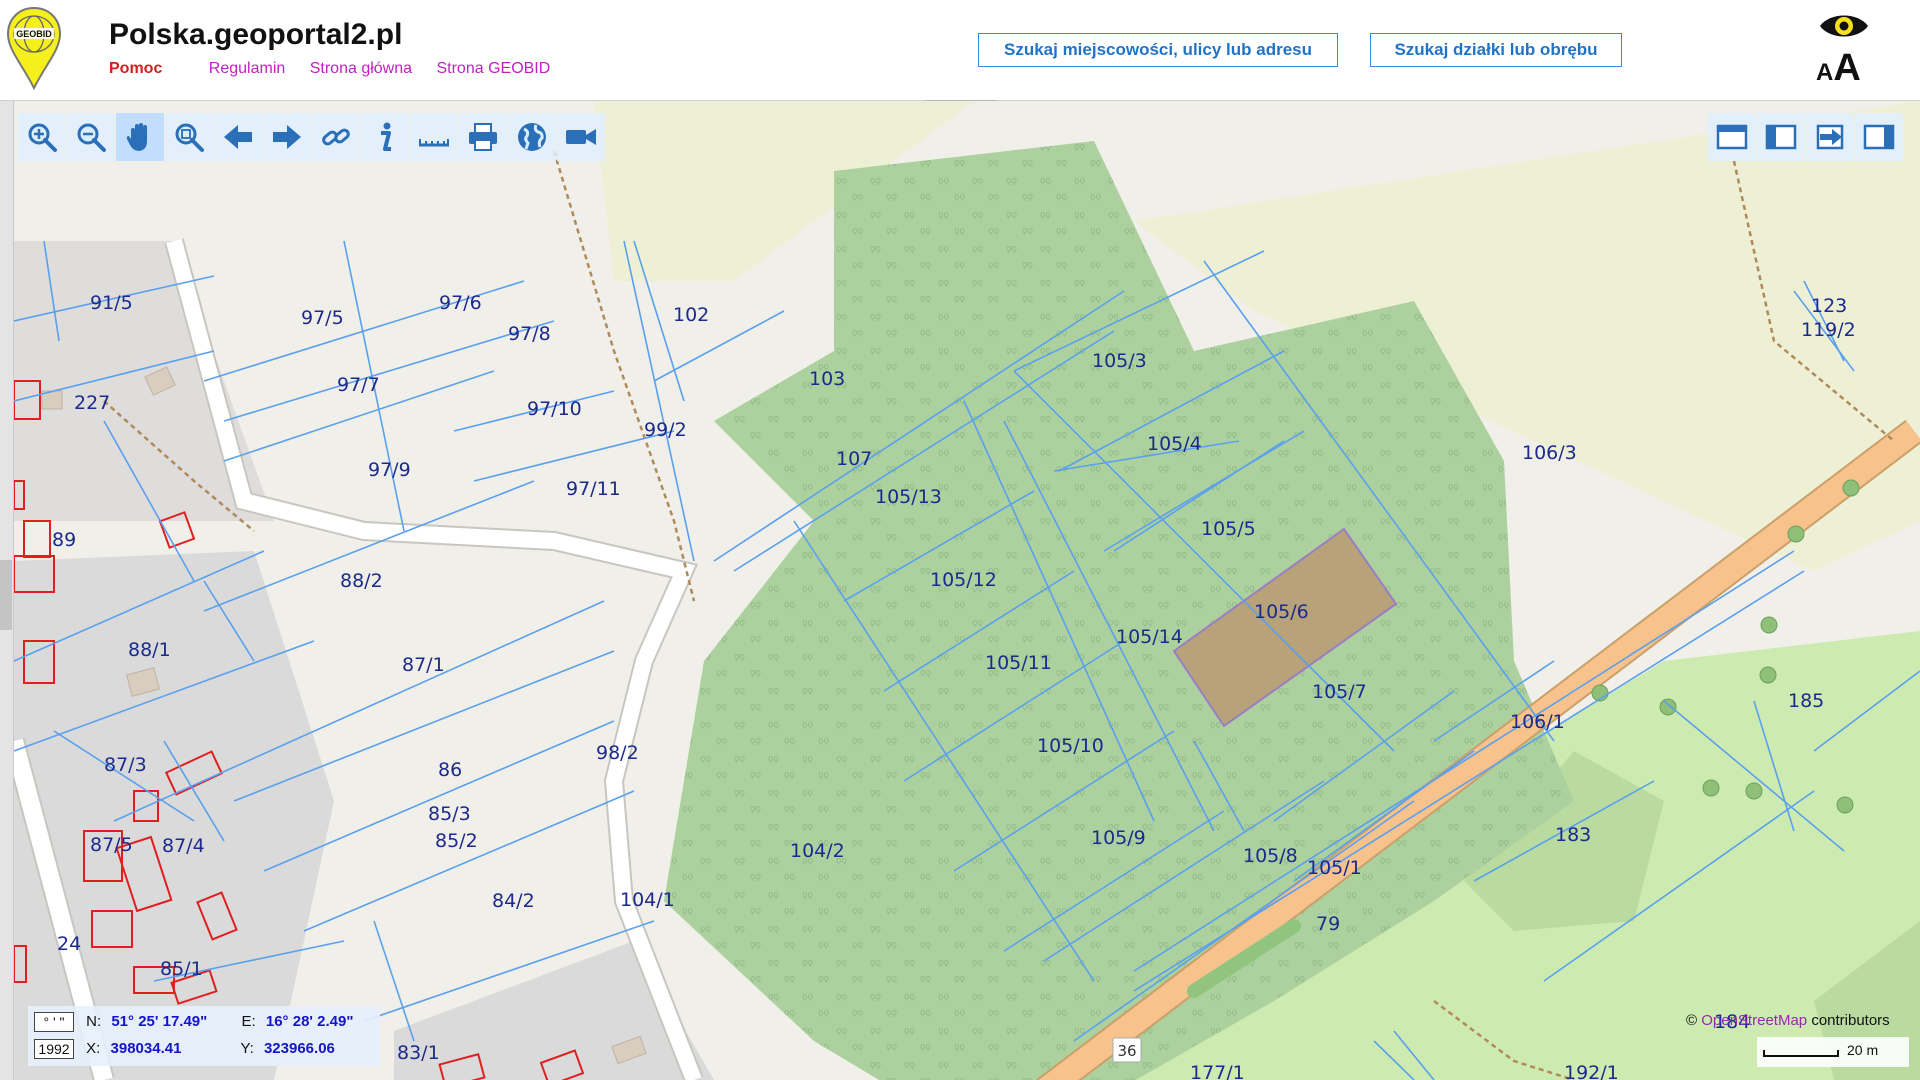  What do you see at coordinates (1119, 361) in the screenshot?
I see `svg-text: 105/3` at bounding box center [1119, 361].